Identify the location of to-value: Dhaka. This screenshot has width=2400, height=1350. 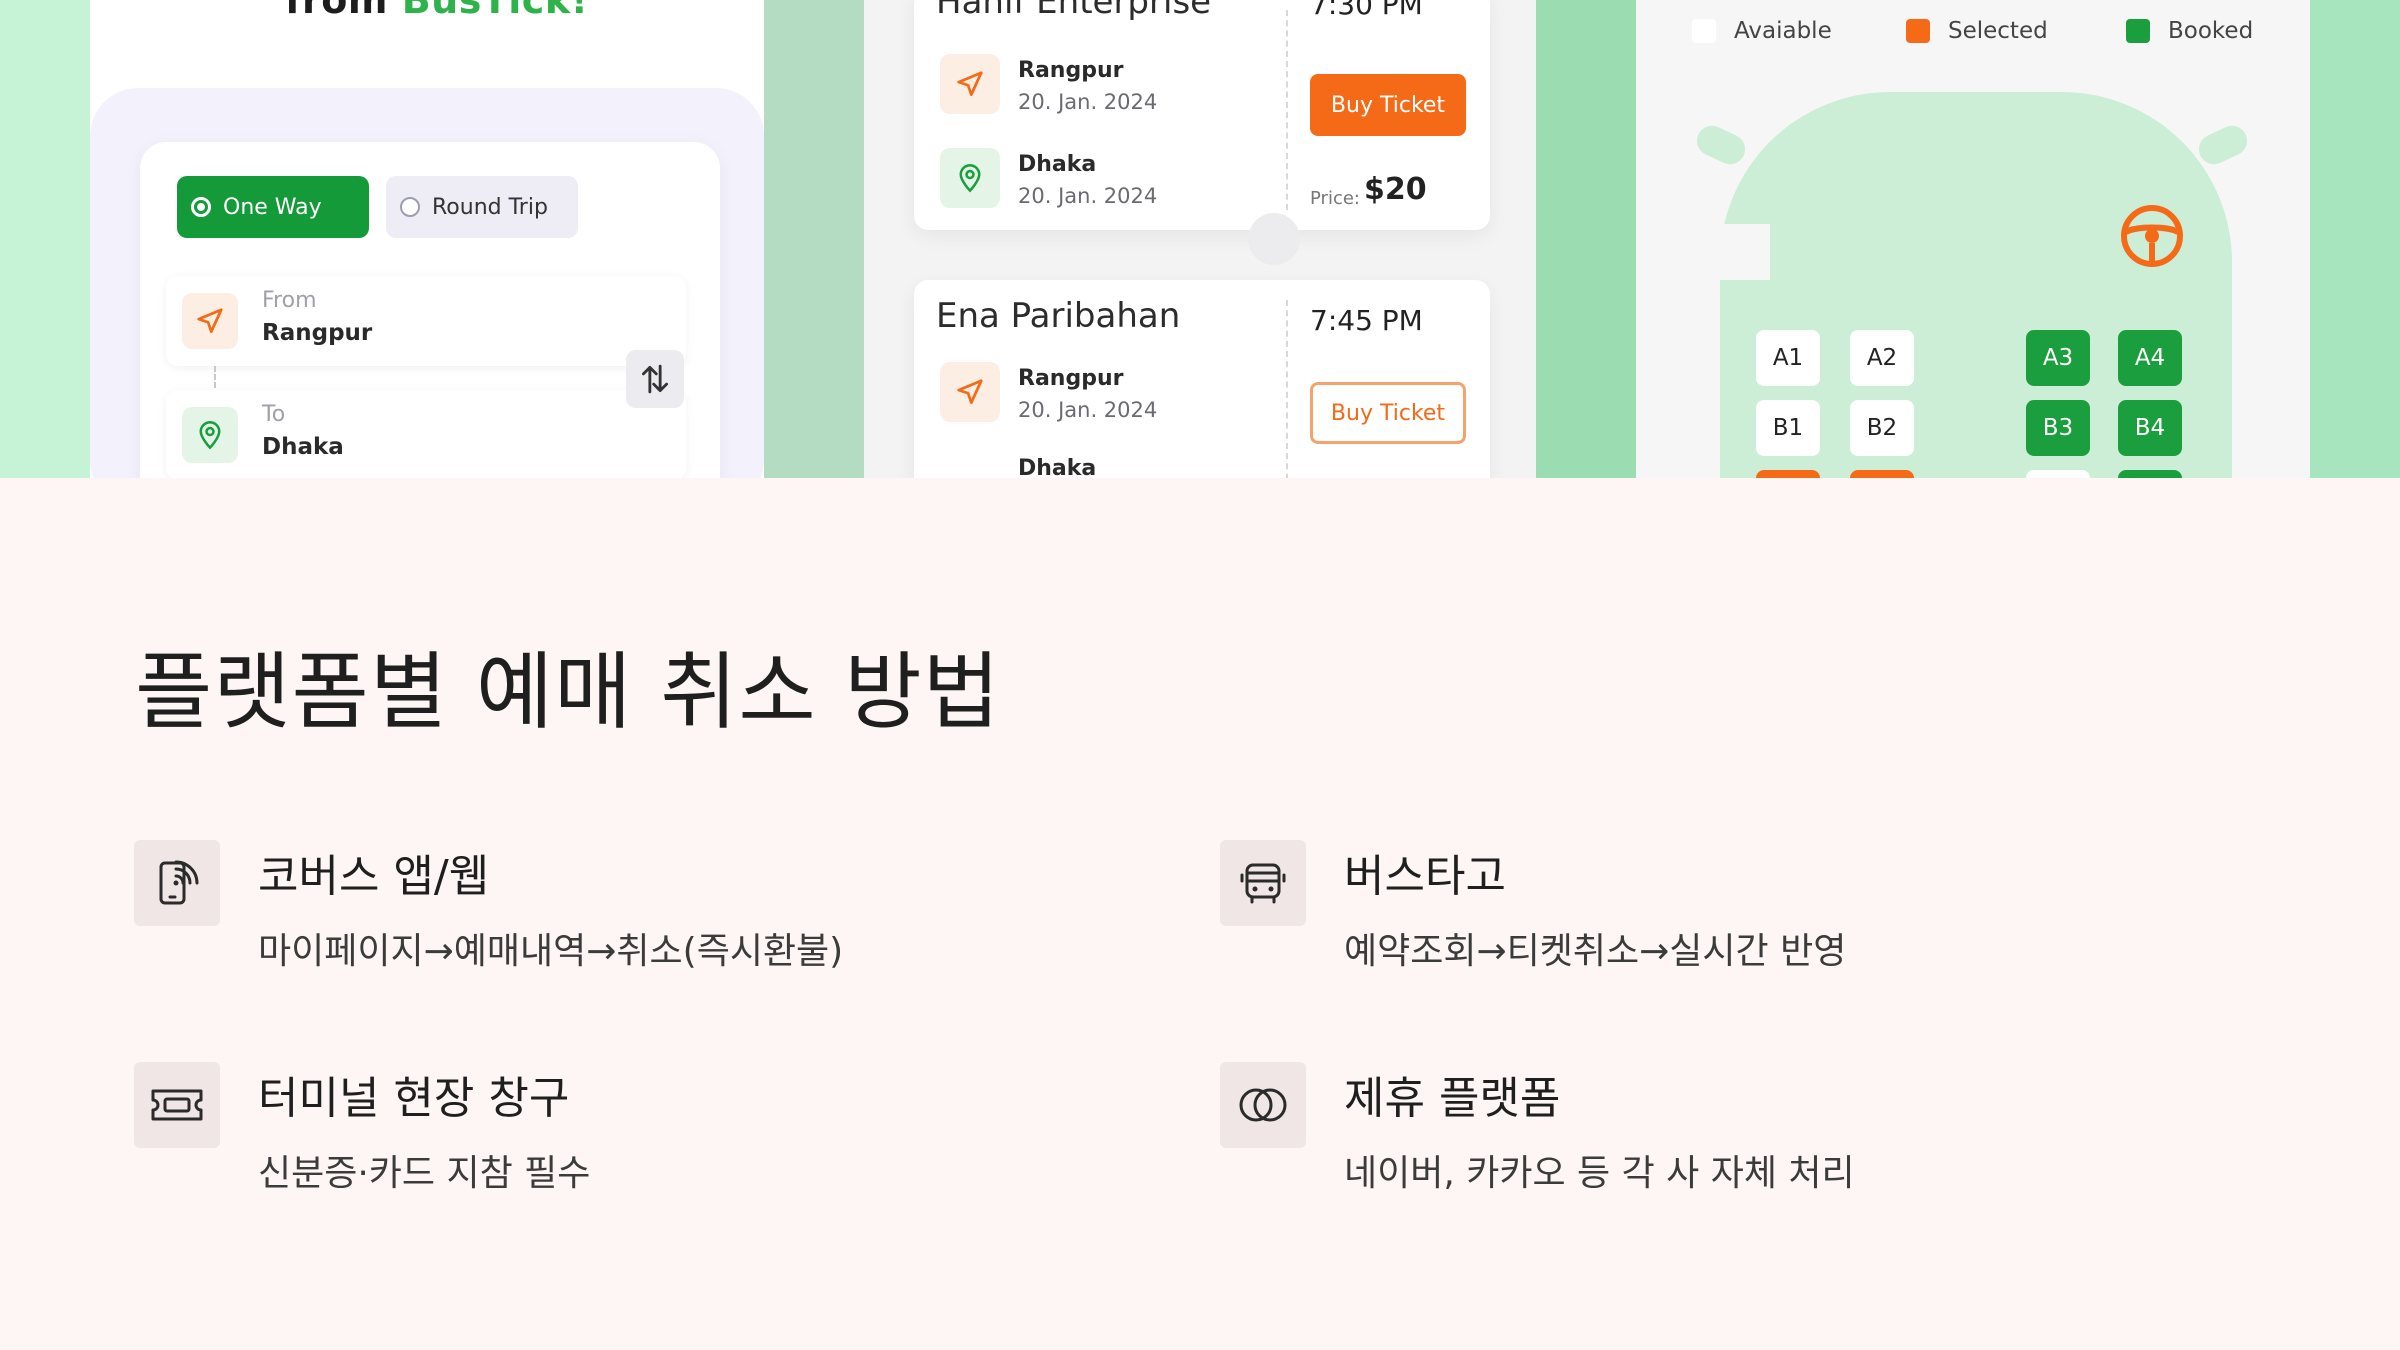
(303, 447).